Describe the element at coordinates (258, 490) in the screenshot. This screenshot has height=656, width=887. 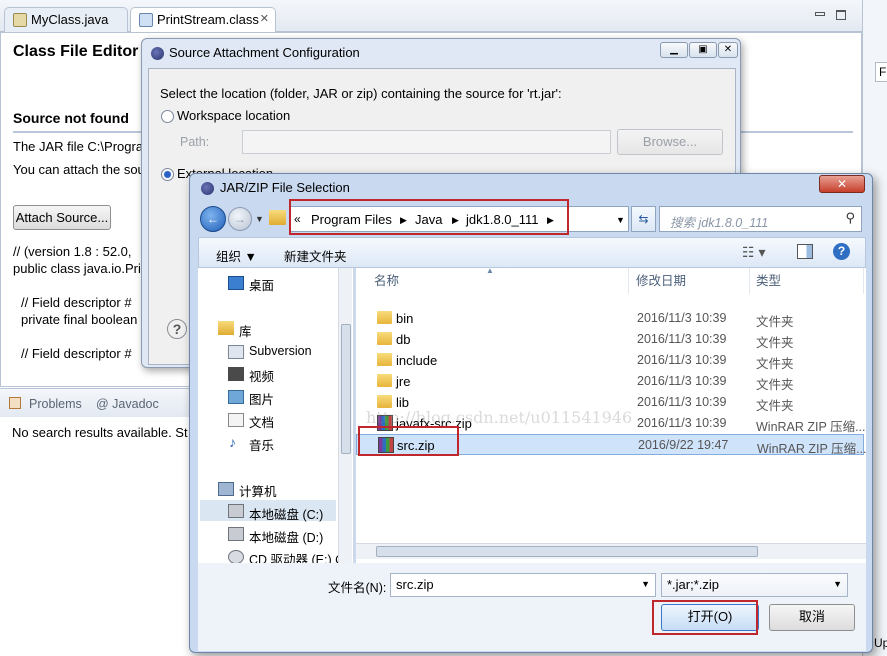
I see `nav-computer: 计算机` at that location.